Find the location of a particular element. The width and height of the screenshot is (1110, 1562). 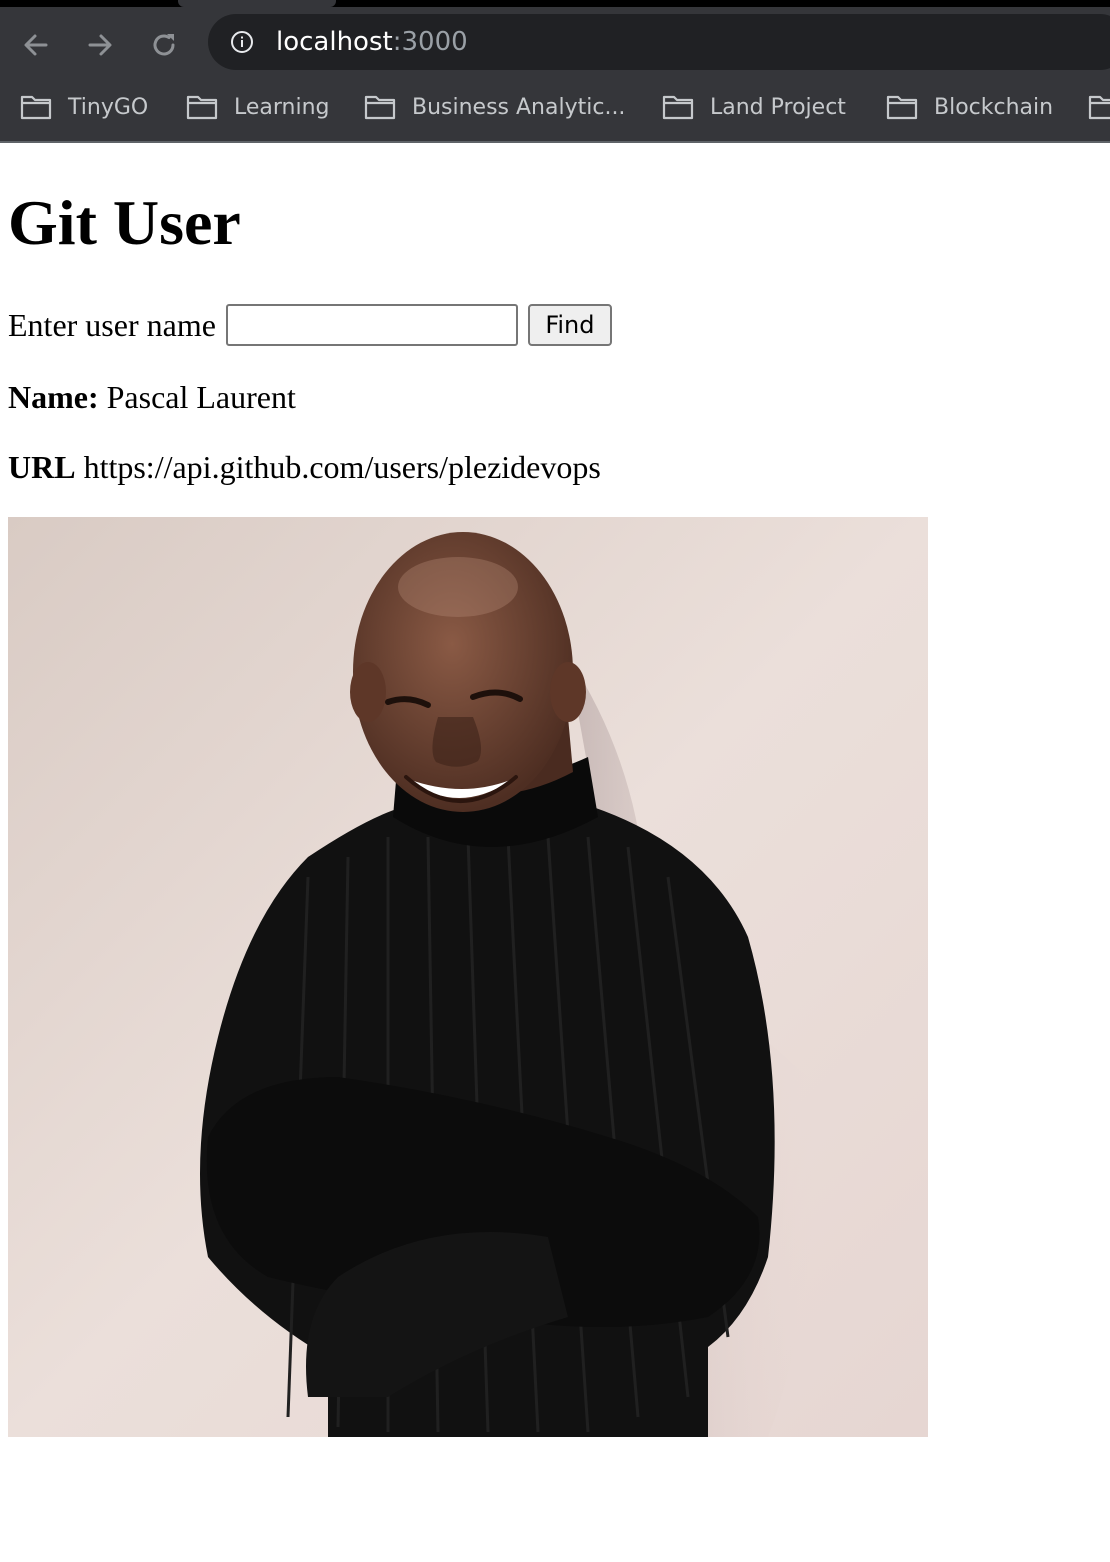

forward-button is located at coordinates (100, 45).